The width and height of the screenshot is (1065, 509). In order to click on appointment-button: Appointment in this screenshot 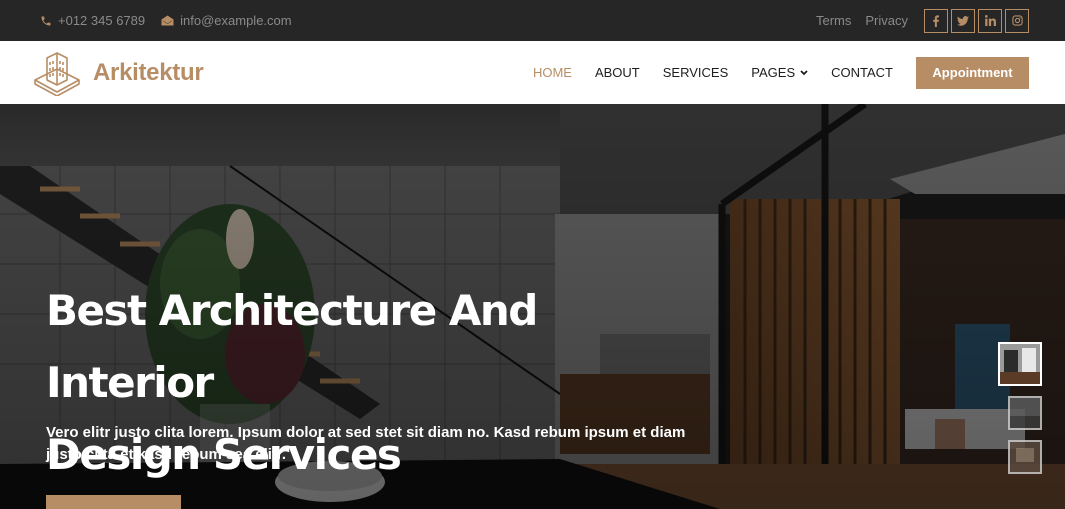, I will do `click(972, 72)`.